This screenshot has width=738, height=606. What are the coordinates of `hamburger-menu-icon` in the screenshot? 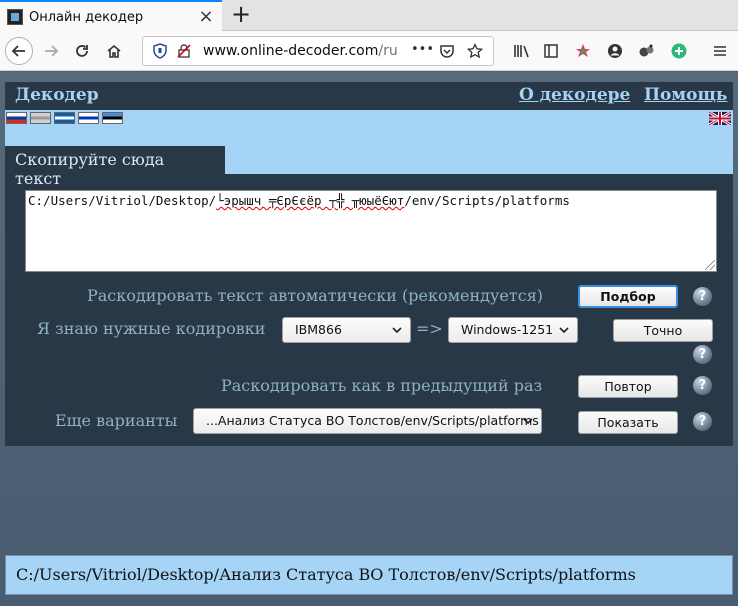 It's located at (720, 51).